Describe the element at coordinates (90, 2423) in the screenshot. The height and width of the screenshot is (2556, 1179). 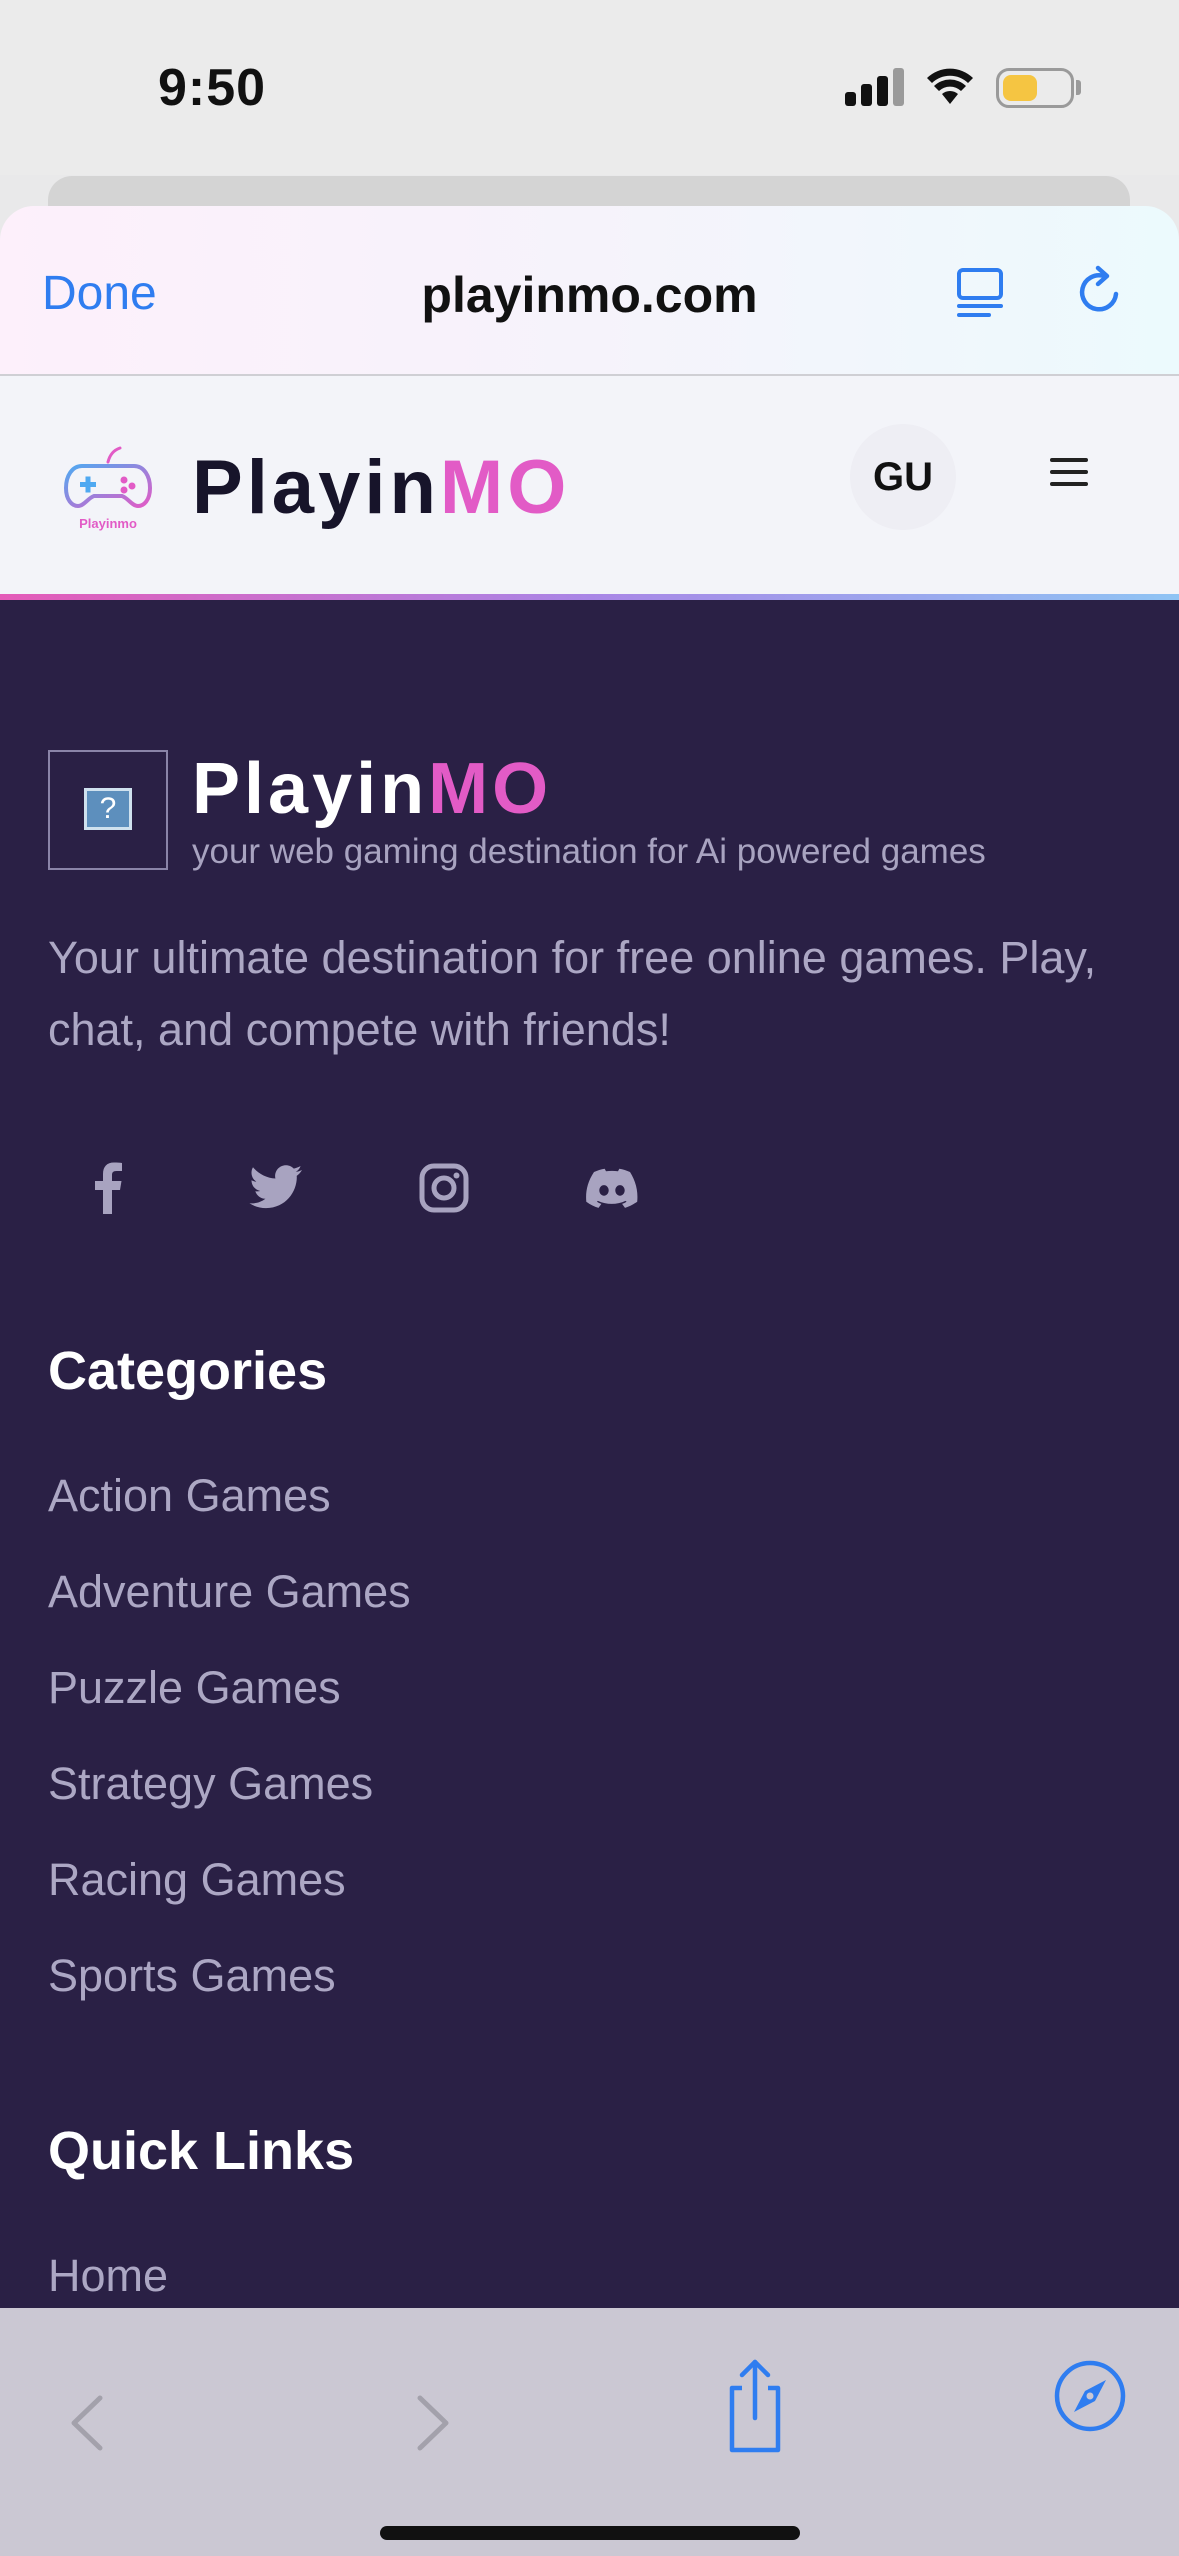
I see `back-arrow-icon` at that location.